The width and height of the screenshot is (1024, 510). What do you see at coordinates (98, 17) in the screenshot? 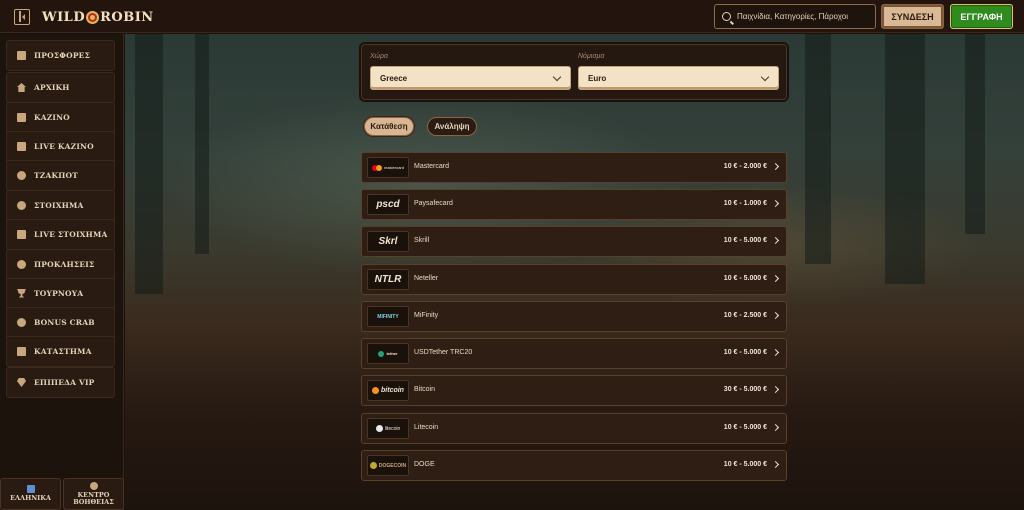
I see `site-logo: WILD ROBIN` at bounding box center [98, 17].